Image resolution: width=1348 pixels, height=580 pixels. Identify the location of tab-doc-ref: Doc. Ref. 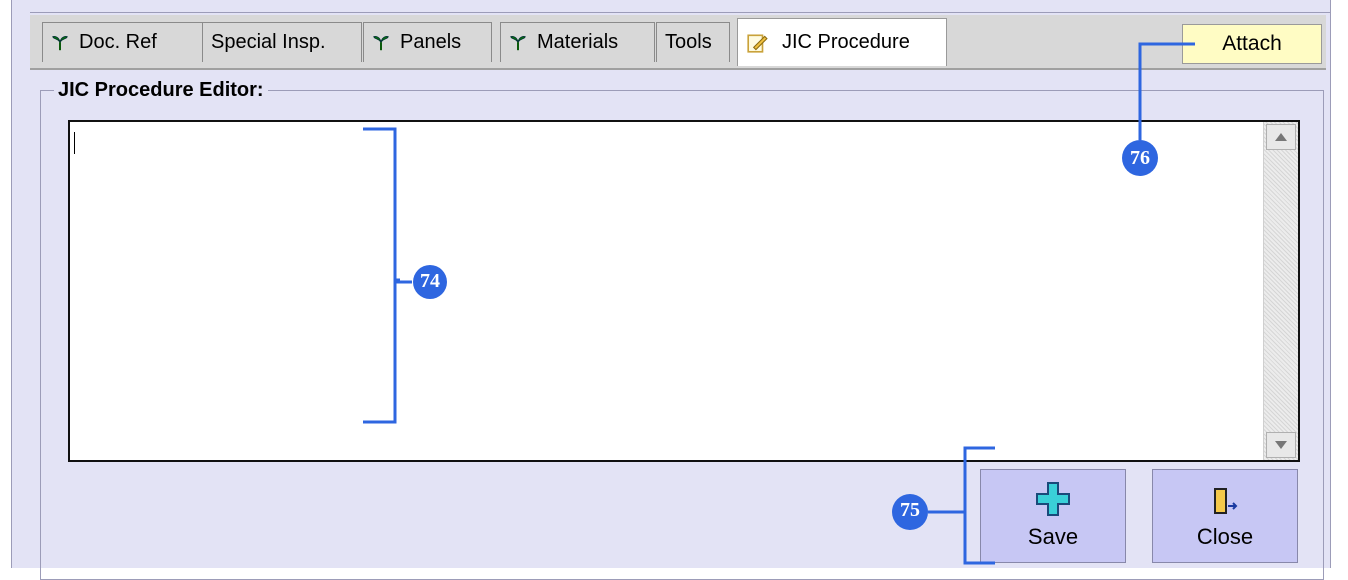
(123, 42).